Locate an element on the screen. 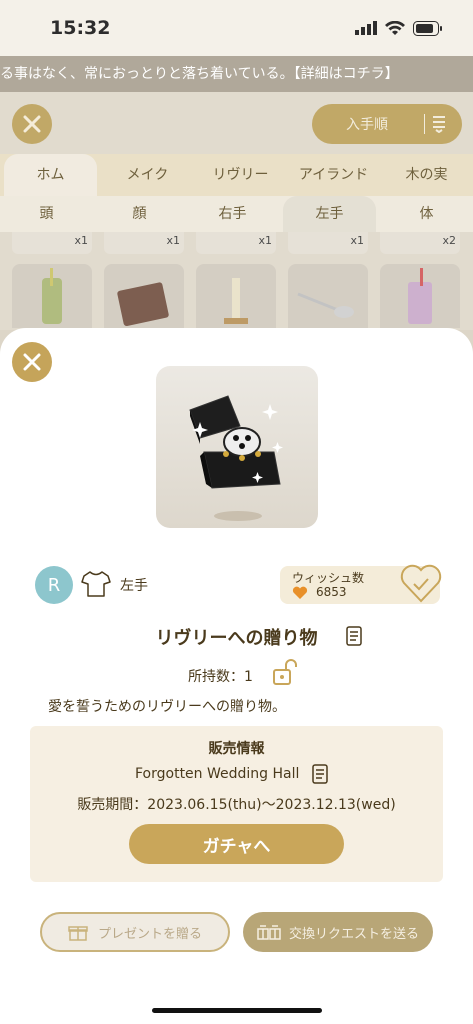  sale-period: 販売期間：2023.06.15(thu)〜2023.12.13(wed) is located at coordinates (236, 805).